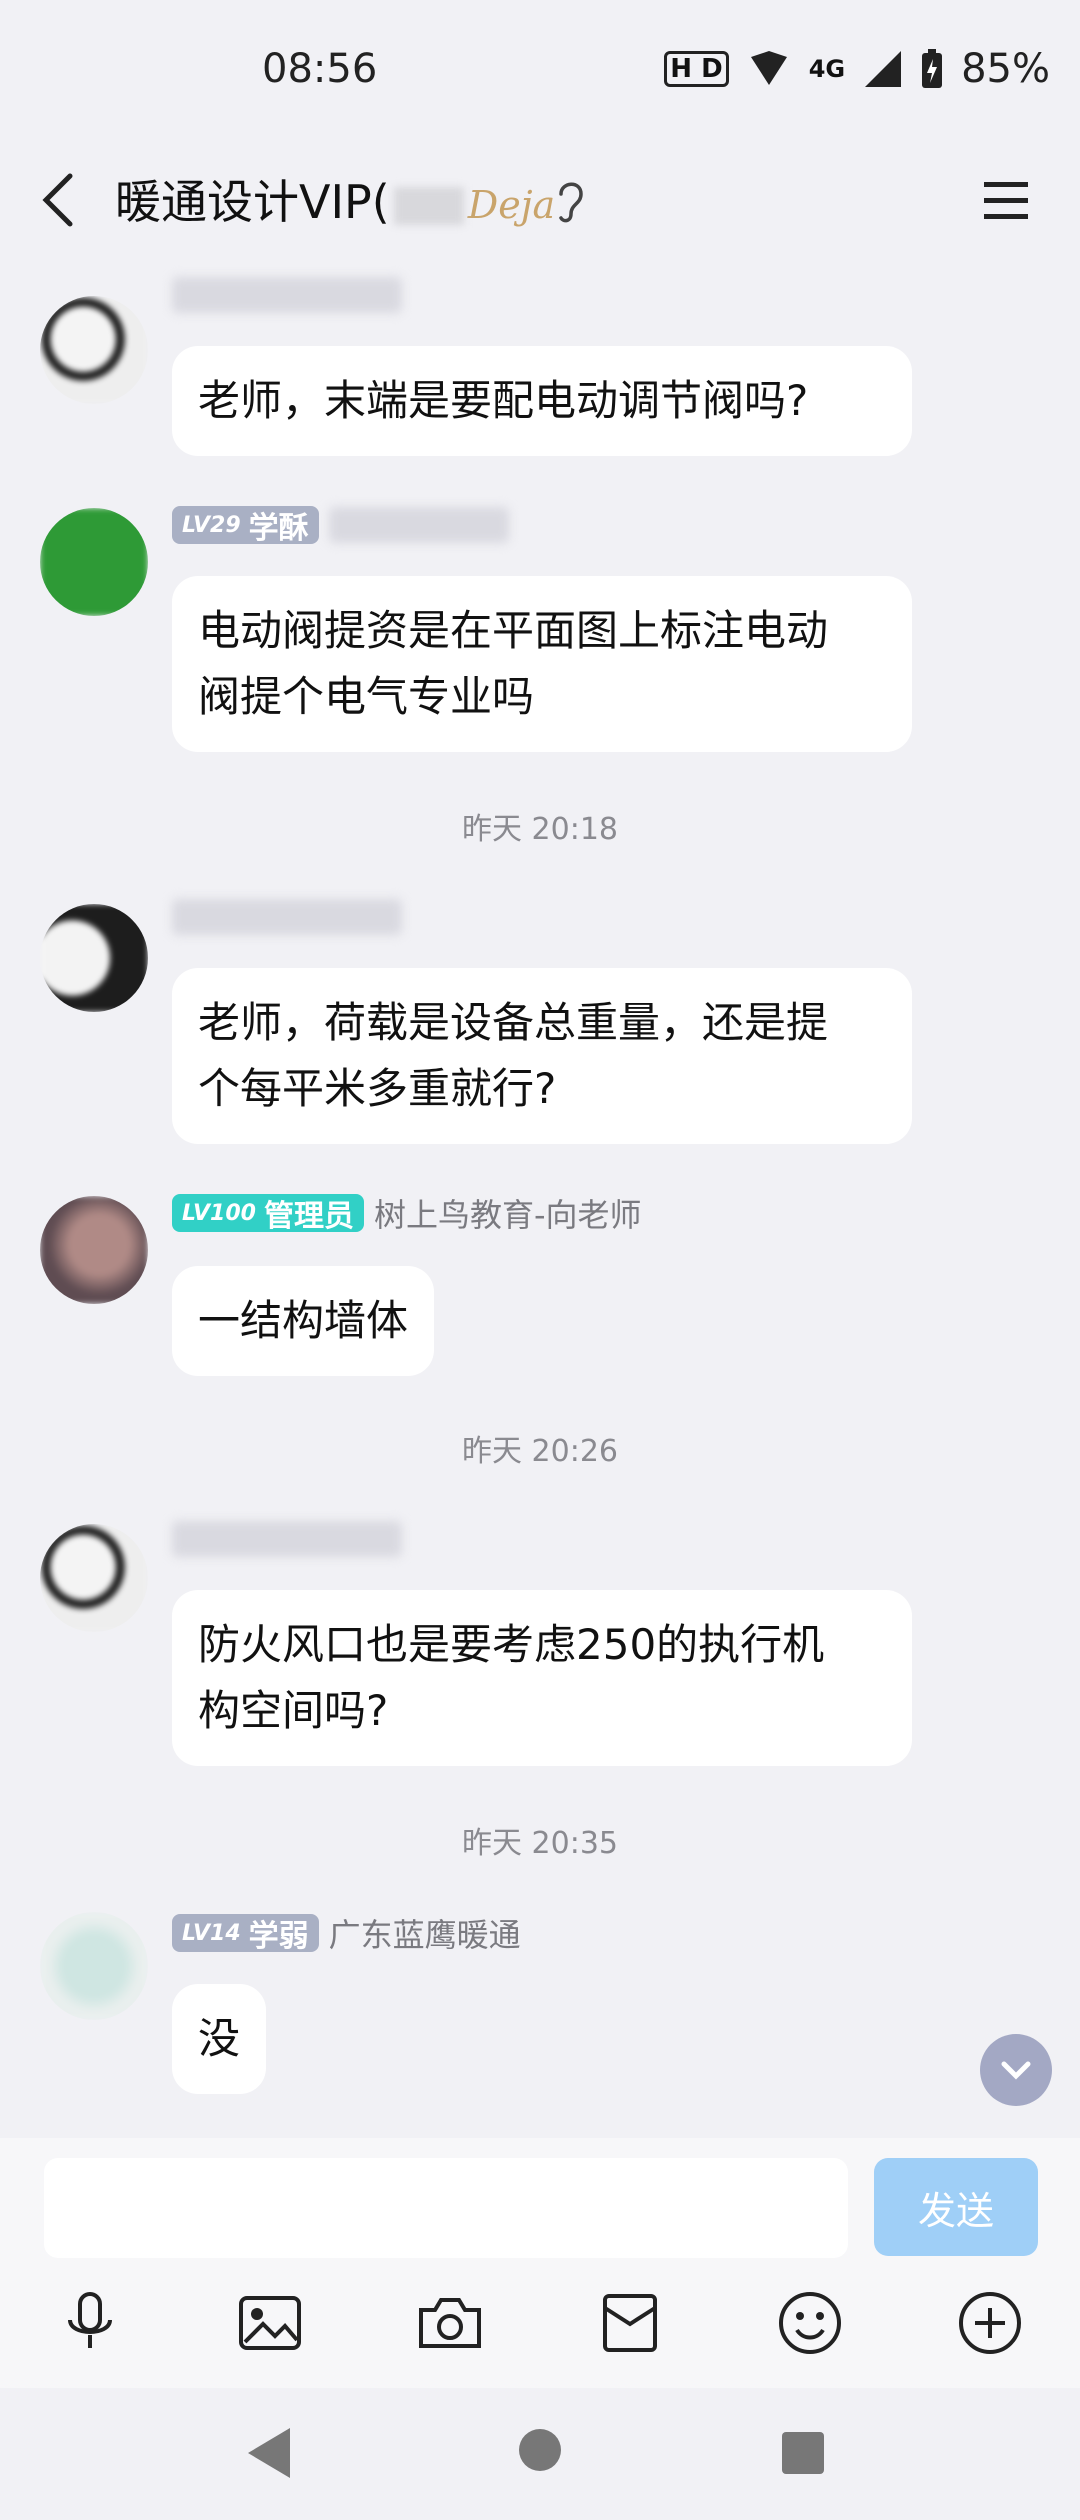 The image size is (1080, 2520). I want to click on message-text: 一结构墙体, so click(303, 1320).